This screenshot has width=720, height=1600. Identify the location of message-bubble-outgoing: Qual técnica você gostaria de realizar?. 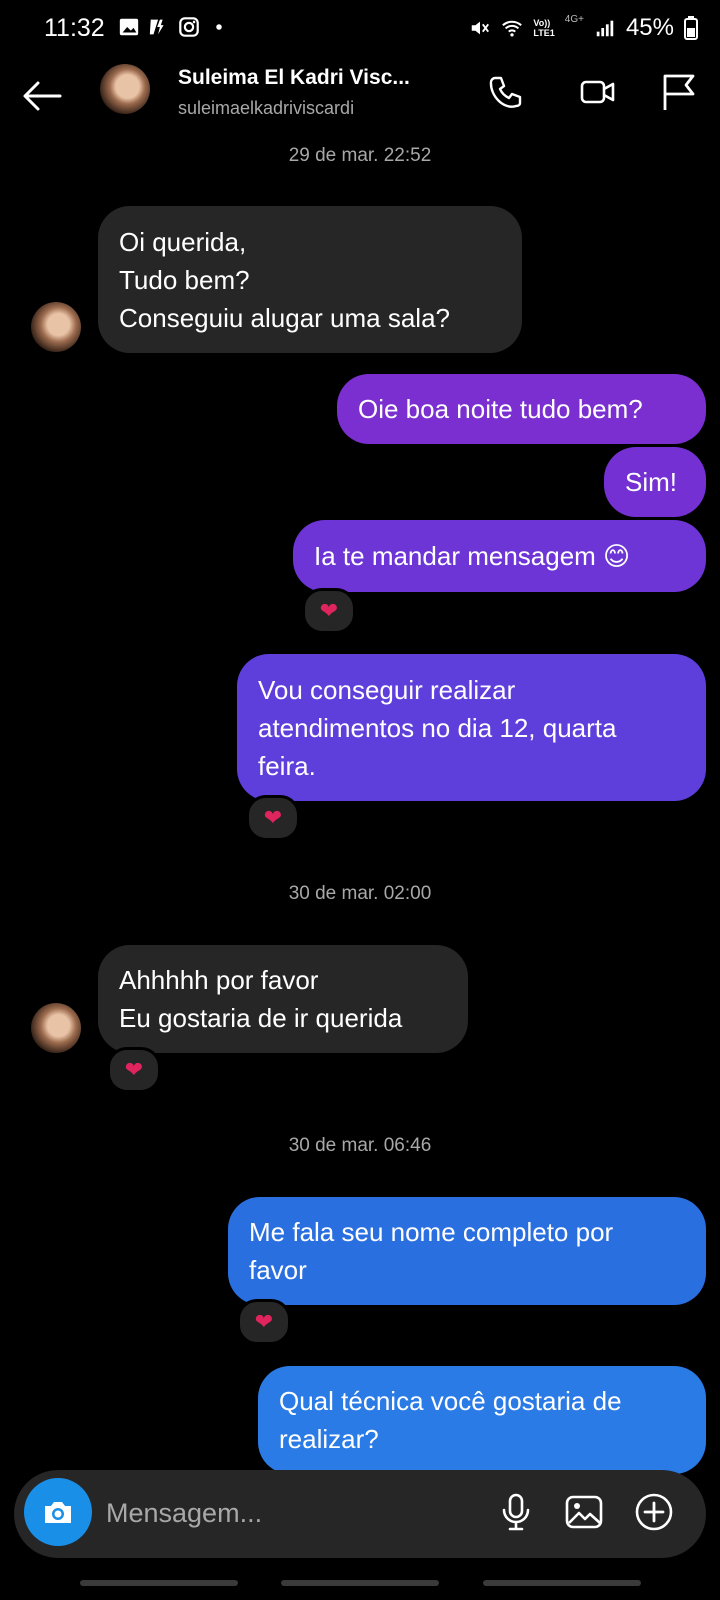
(482, 1420).